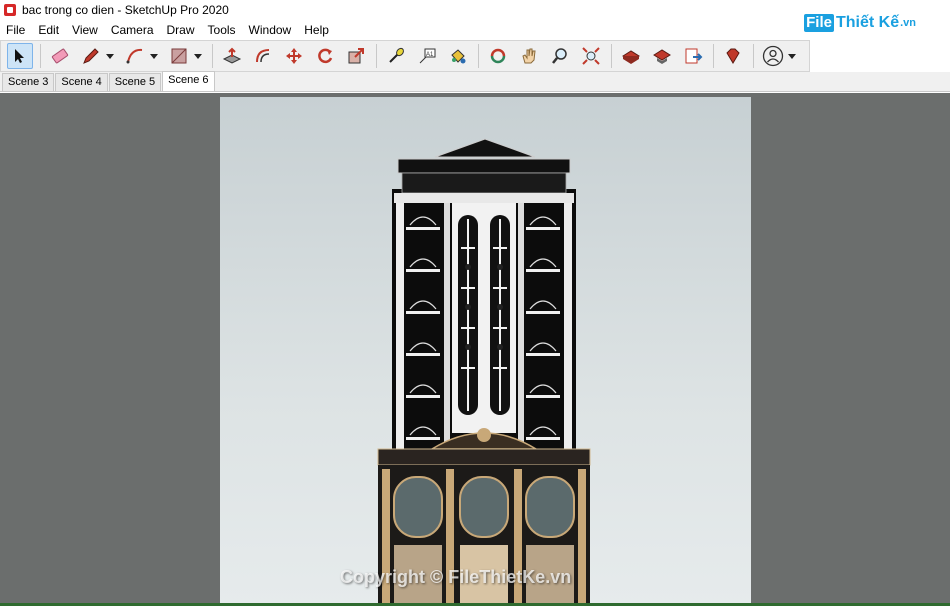  What do you see at coordinates (198, 56) in the screenshot?
I see `rectangle-dropdown-arrow` at bounding box center [198, 56].